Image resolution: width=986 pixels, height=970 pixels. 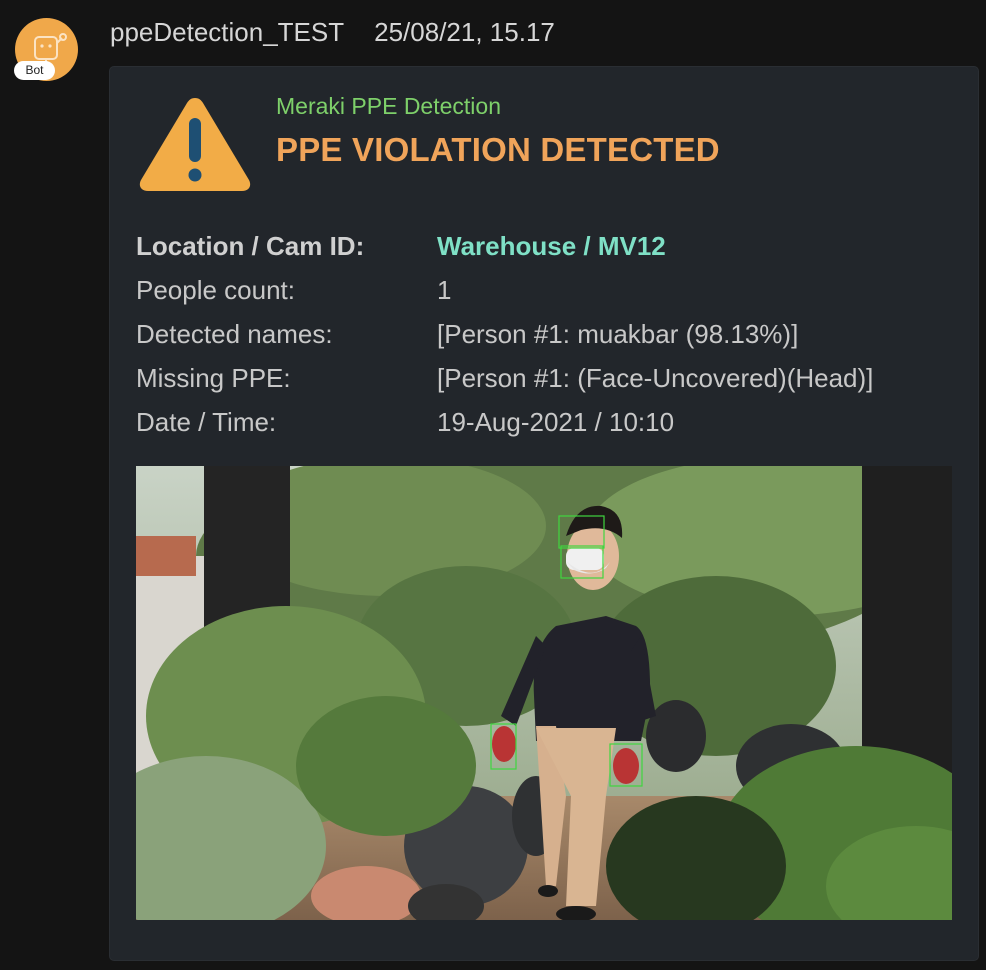 What do you see at coordinates (536, 293) in the screenshot?
I see `fact-people-count: People count: 1` at bounding box center [536, 293].